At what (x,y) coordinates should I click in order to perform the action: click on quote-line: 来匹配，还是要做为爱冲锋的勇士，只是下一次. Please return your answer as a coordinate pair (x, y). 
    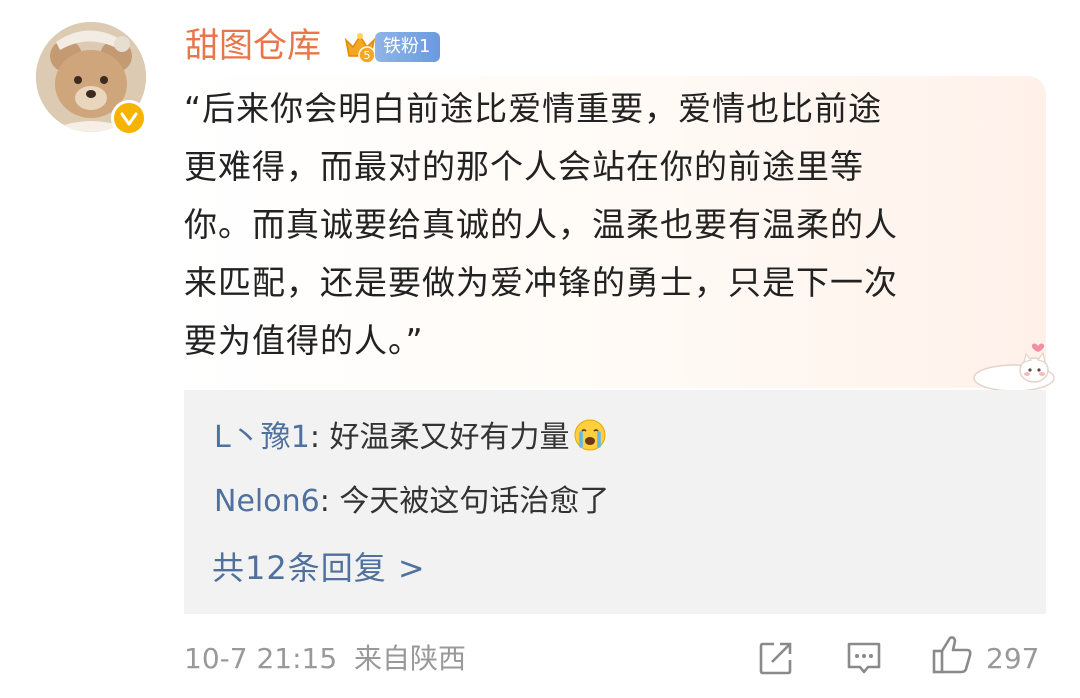
    Looking at the image, I should click on (541, 282).